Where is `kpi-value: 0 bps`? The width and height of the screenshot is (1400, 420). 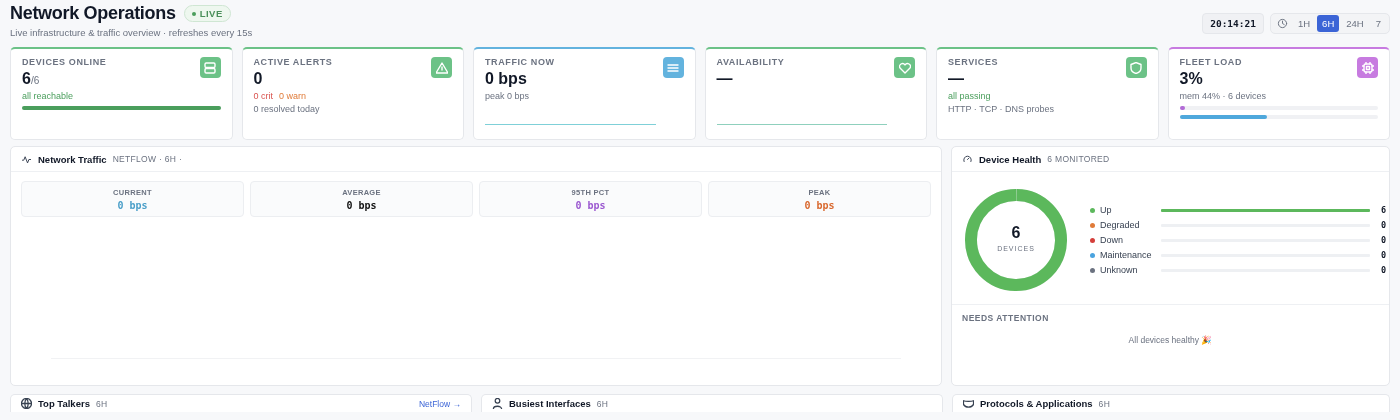
kpi-value: 0 bps is located at coordinates (506, 79).